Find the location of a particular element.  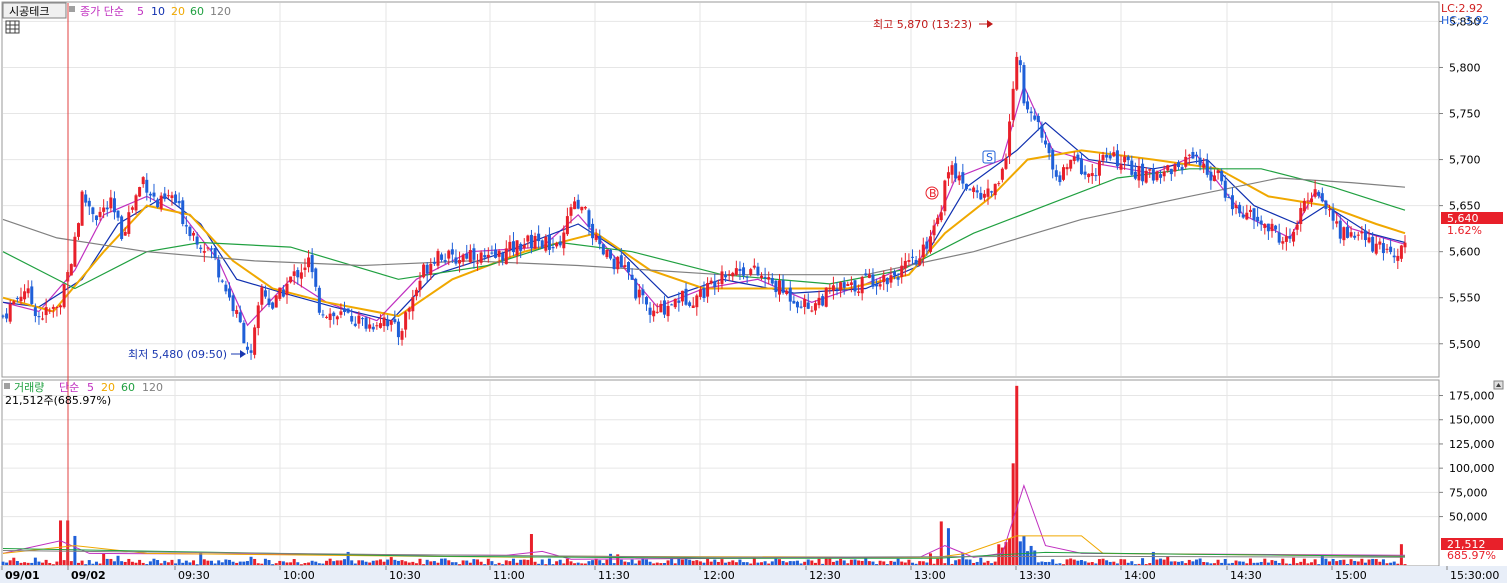

legend-square-icon is located at coordinates (72, 9).